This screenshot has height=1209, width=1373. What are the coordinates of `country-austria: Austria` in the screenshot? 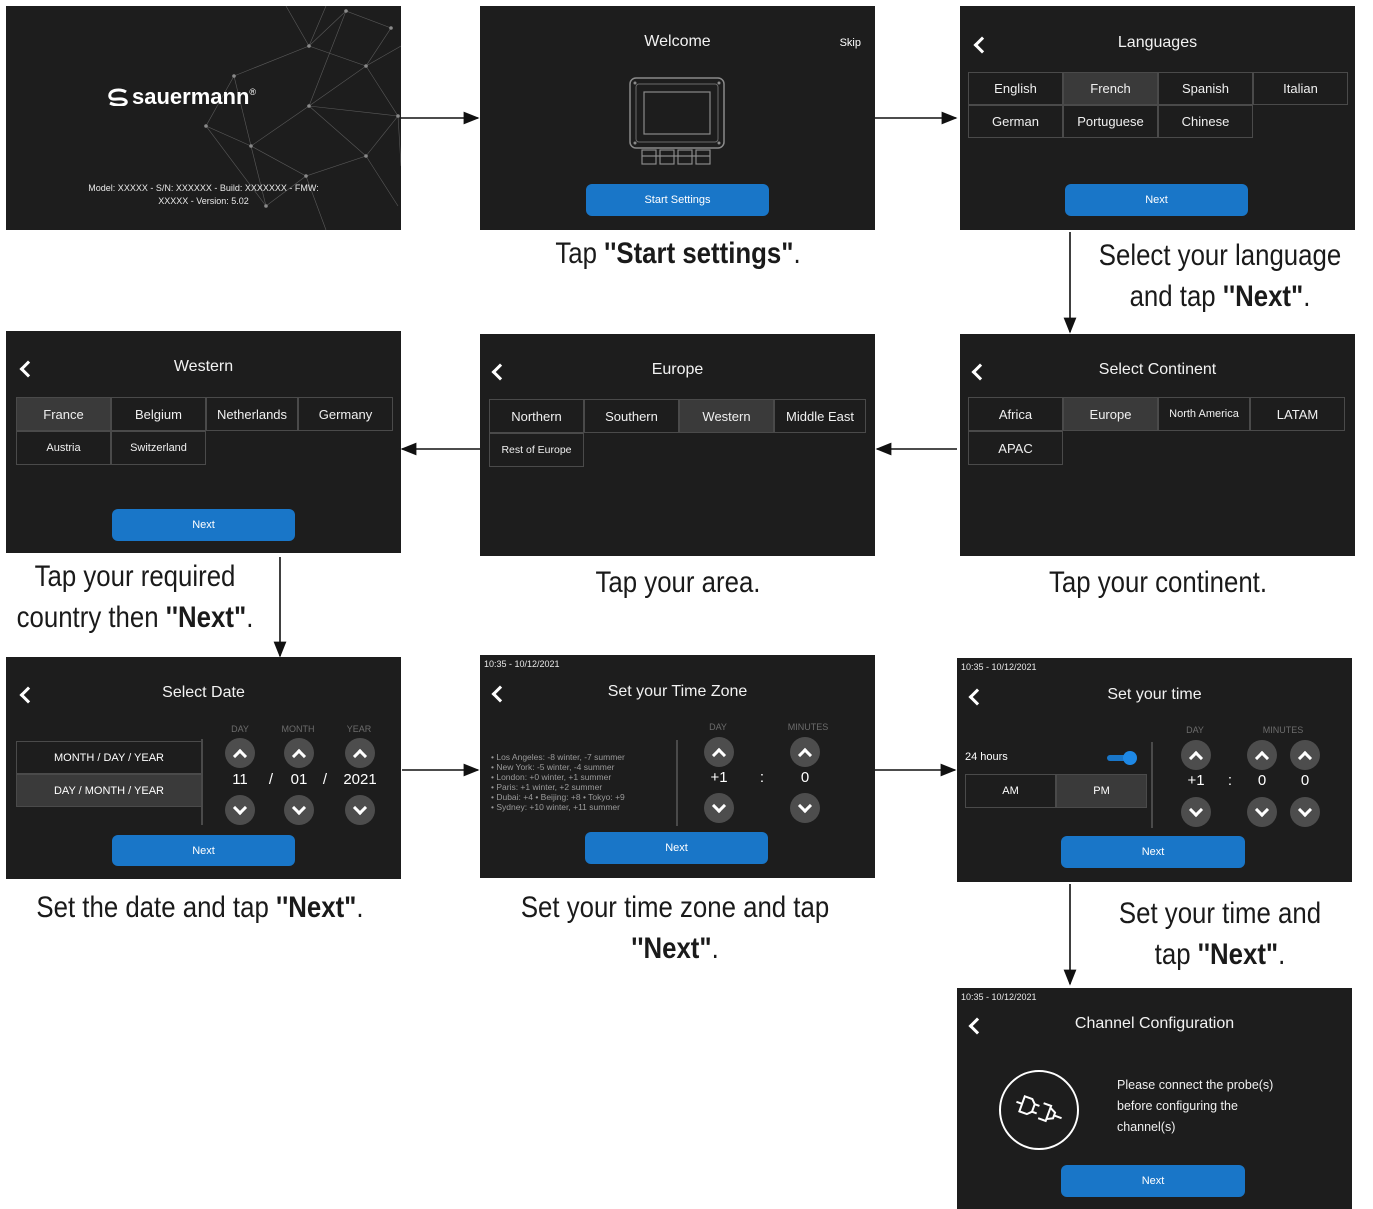 It's located at (63, 448).